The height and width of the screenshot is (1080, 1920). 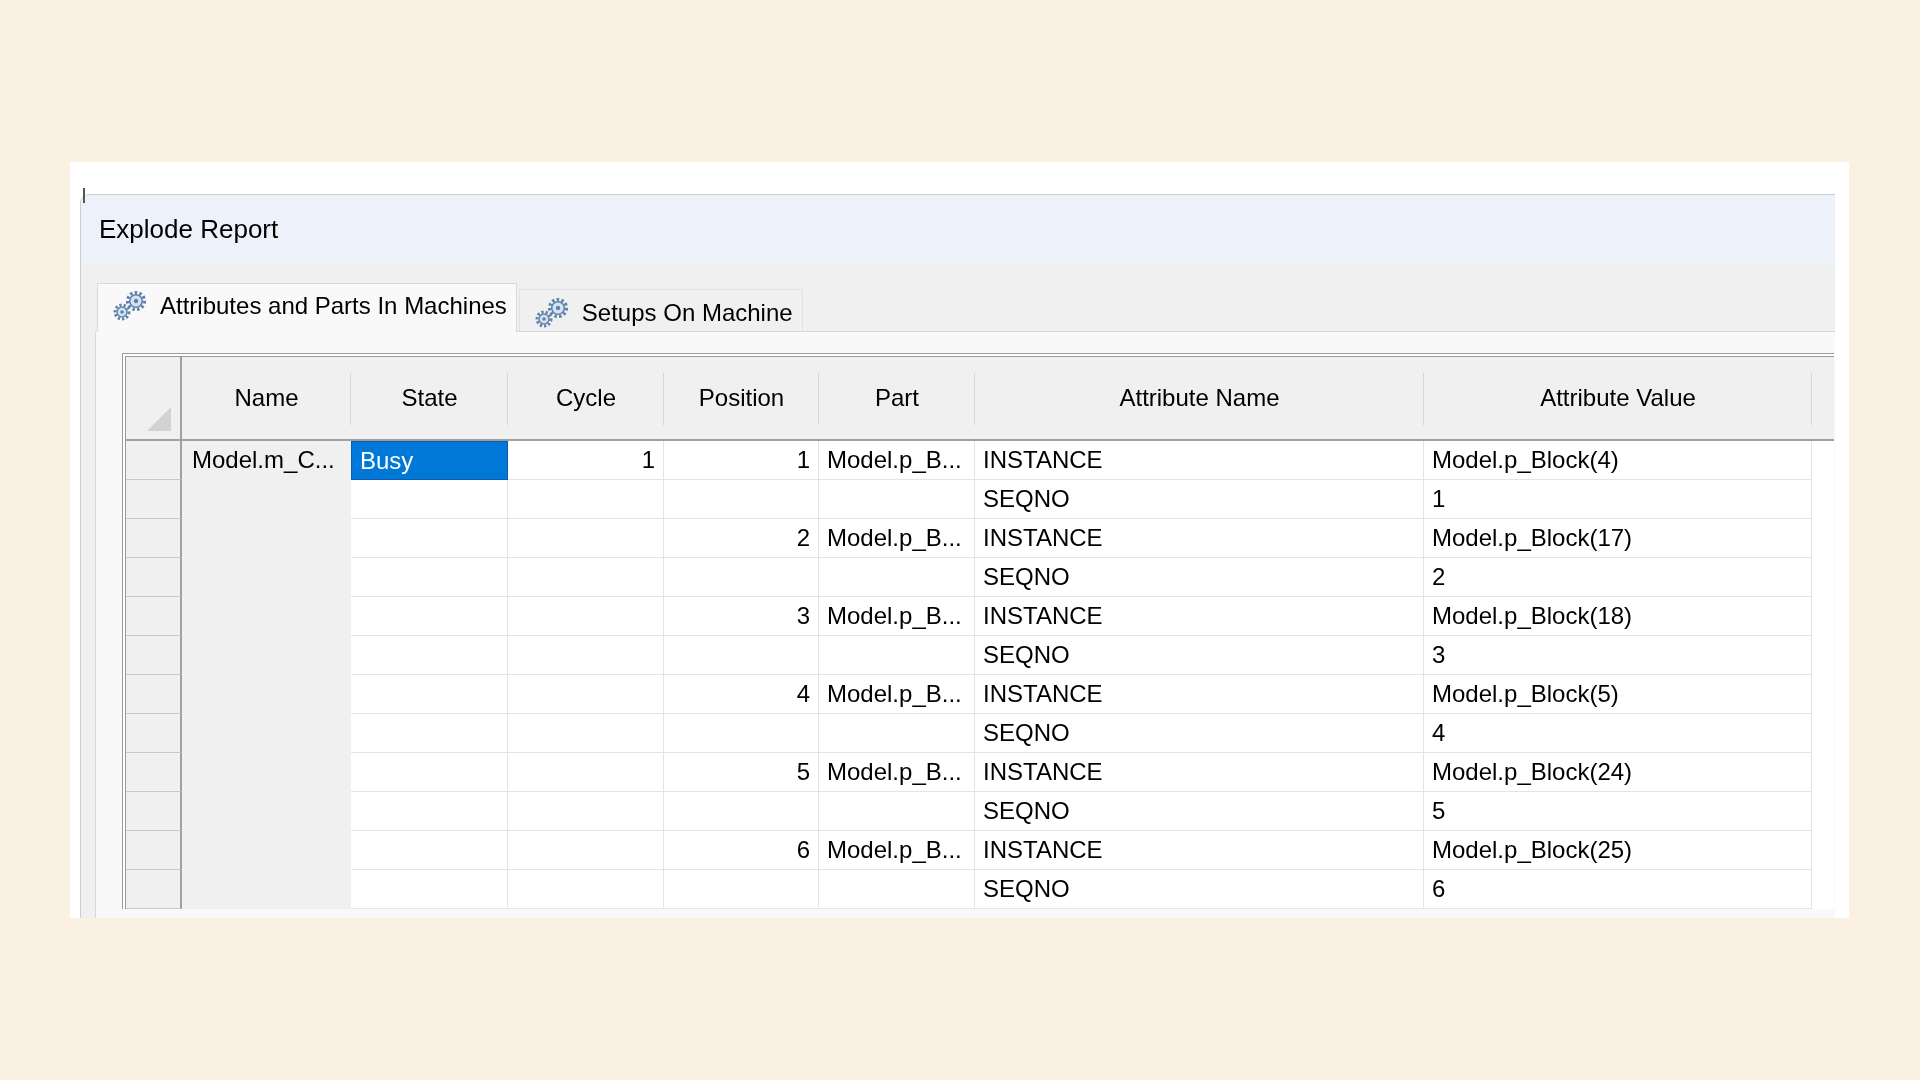 I want to click on column-header: Name, so click(x=266, y=399).